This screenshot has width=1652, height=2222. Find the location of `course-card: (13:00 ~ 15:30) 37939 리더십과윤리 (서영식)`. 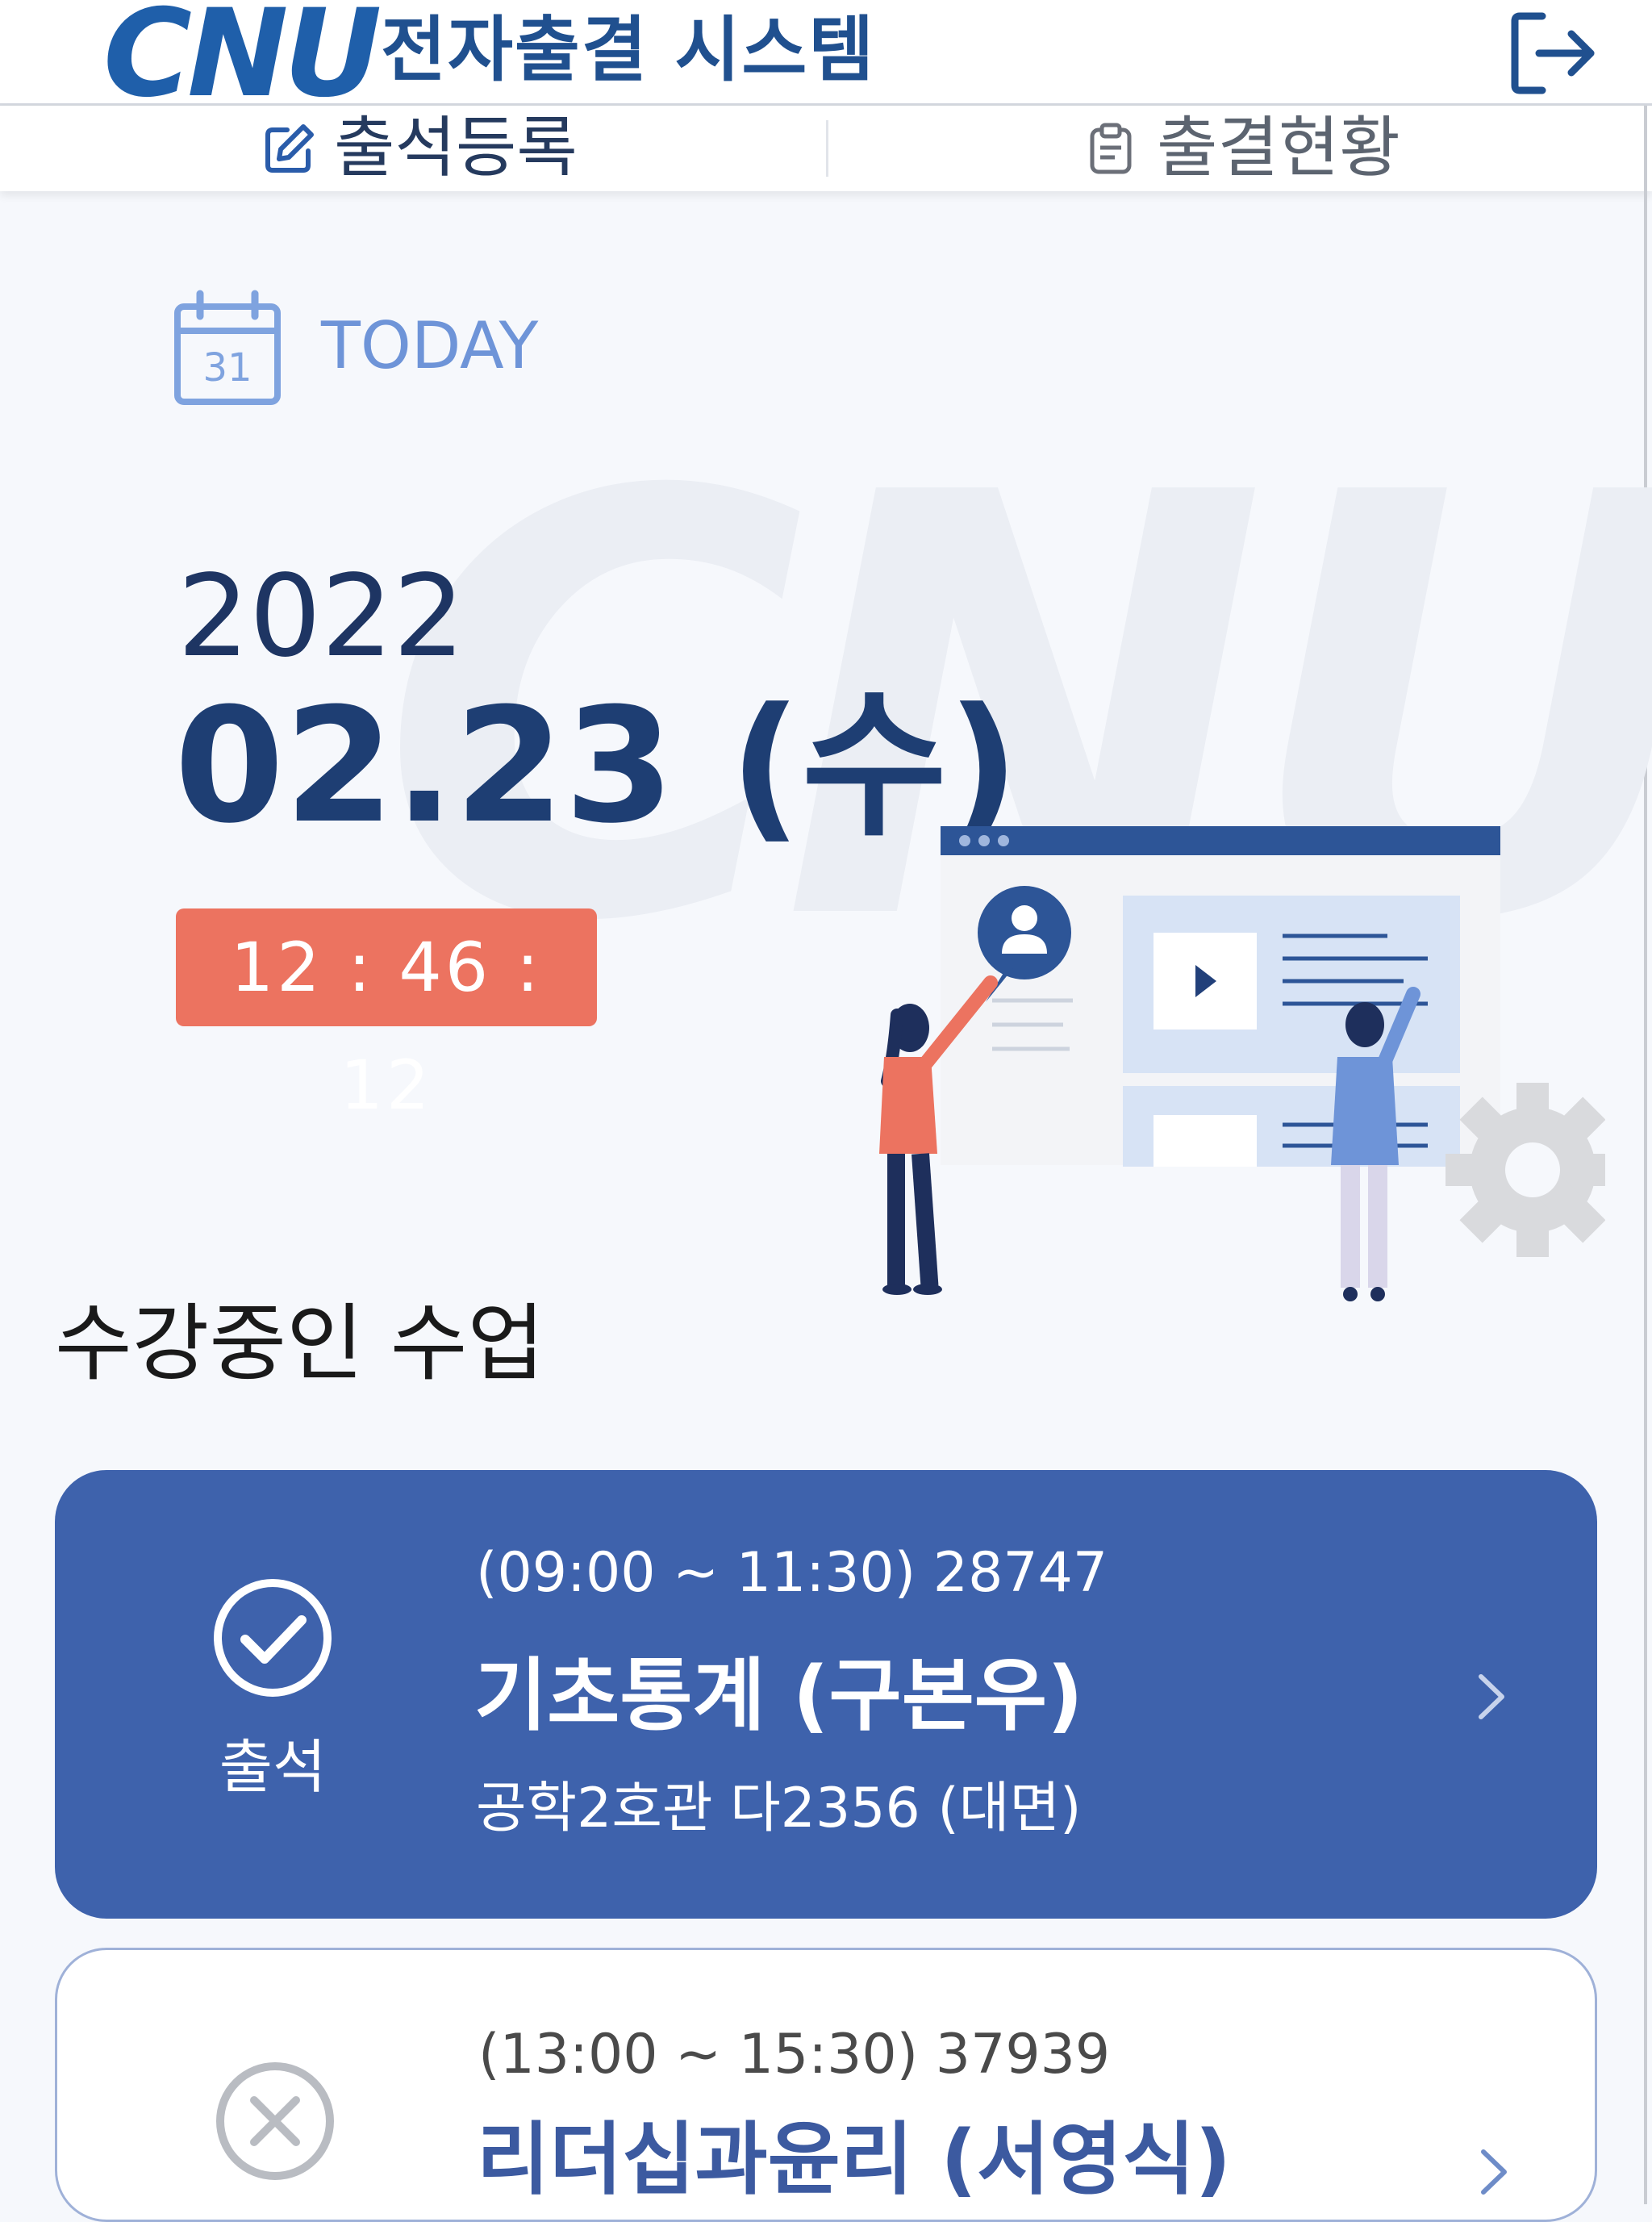

course-card: (13:00 ~ 15:30) 37939 리더십과윤리 (서영식) is located at coordinates (826, 2085).